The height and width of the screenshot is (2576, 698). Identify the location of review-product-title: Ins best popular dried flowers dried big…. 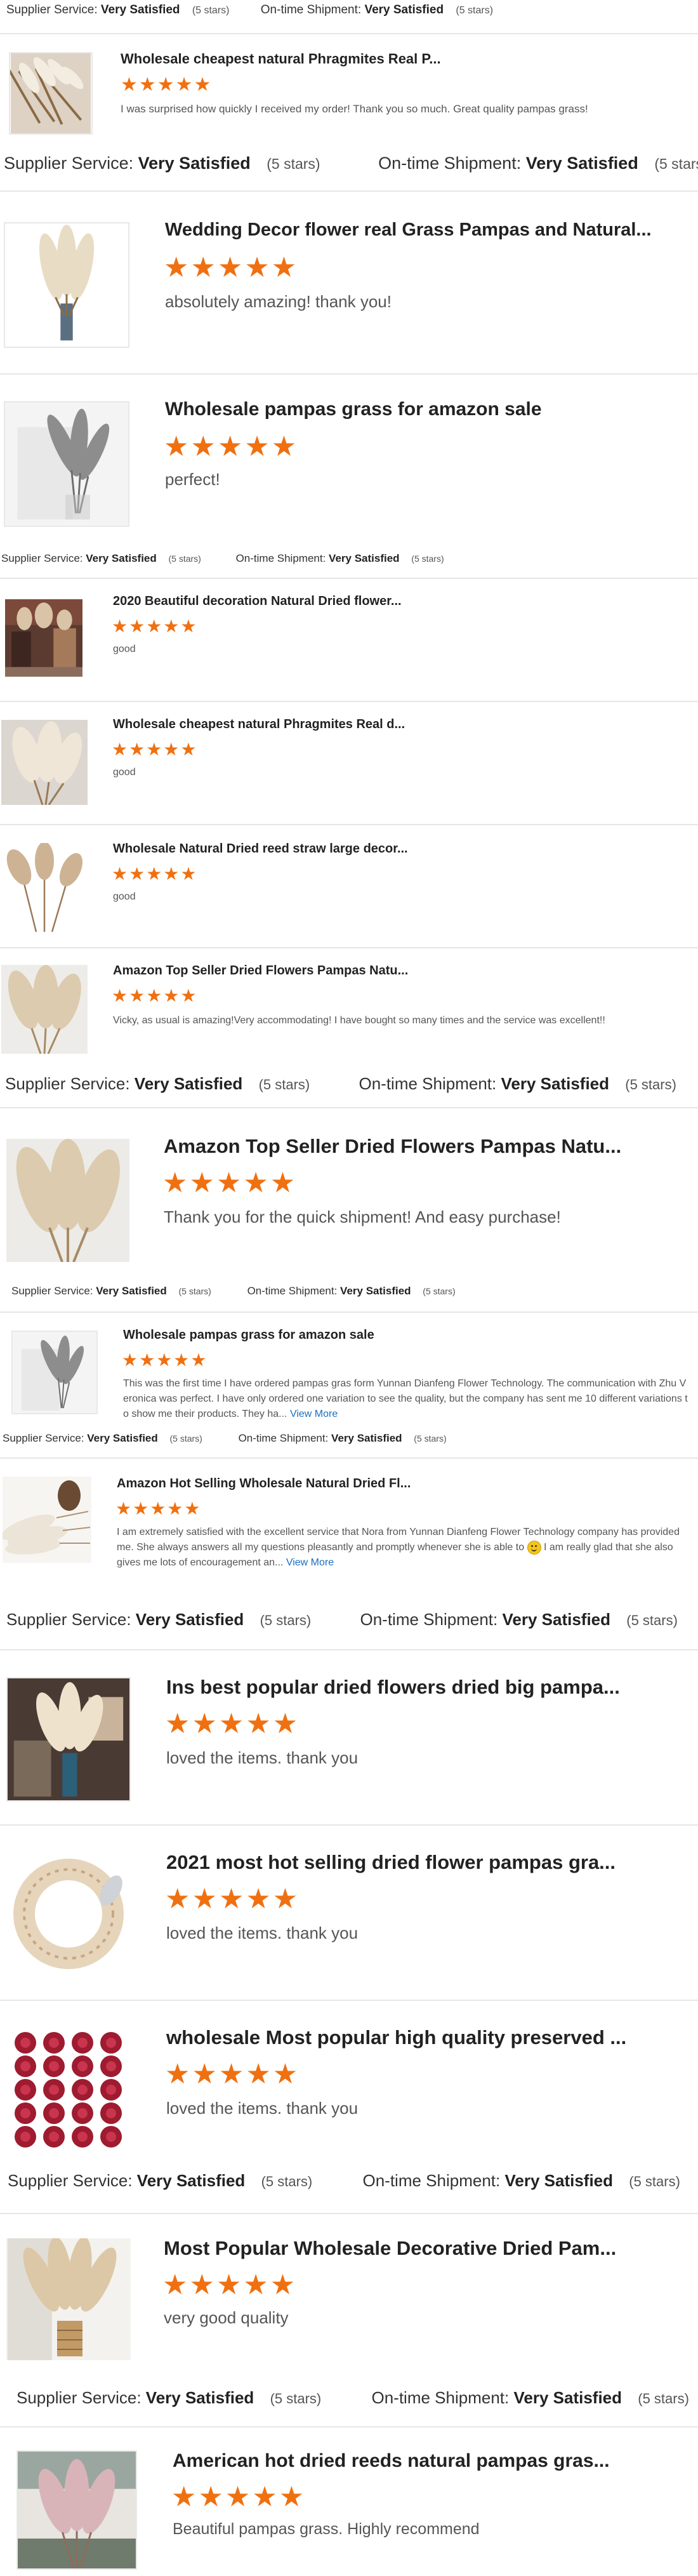
(393, 1687).